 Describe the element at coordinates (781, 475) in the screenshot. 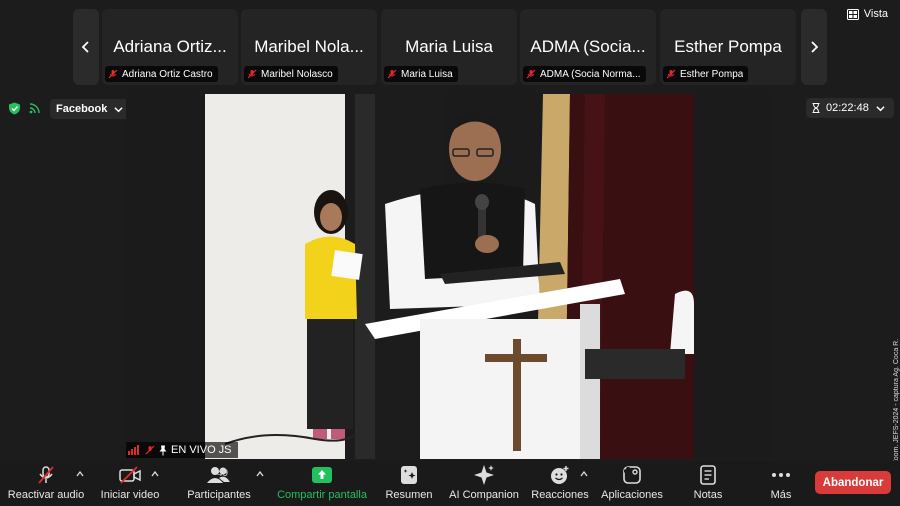

I see `more-dots-icon` at that location.